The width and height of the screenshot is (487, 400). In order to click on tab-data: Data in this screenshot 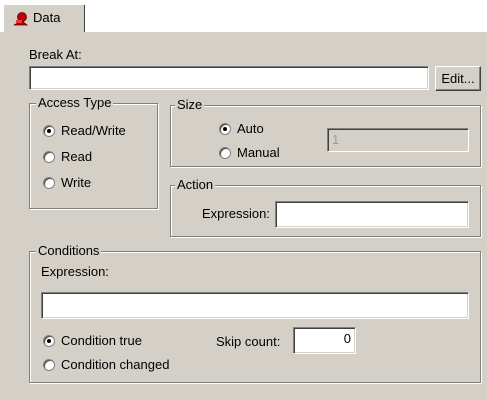, I will do `click(44, 18)`.